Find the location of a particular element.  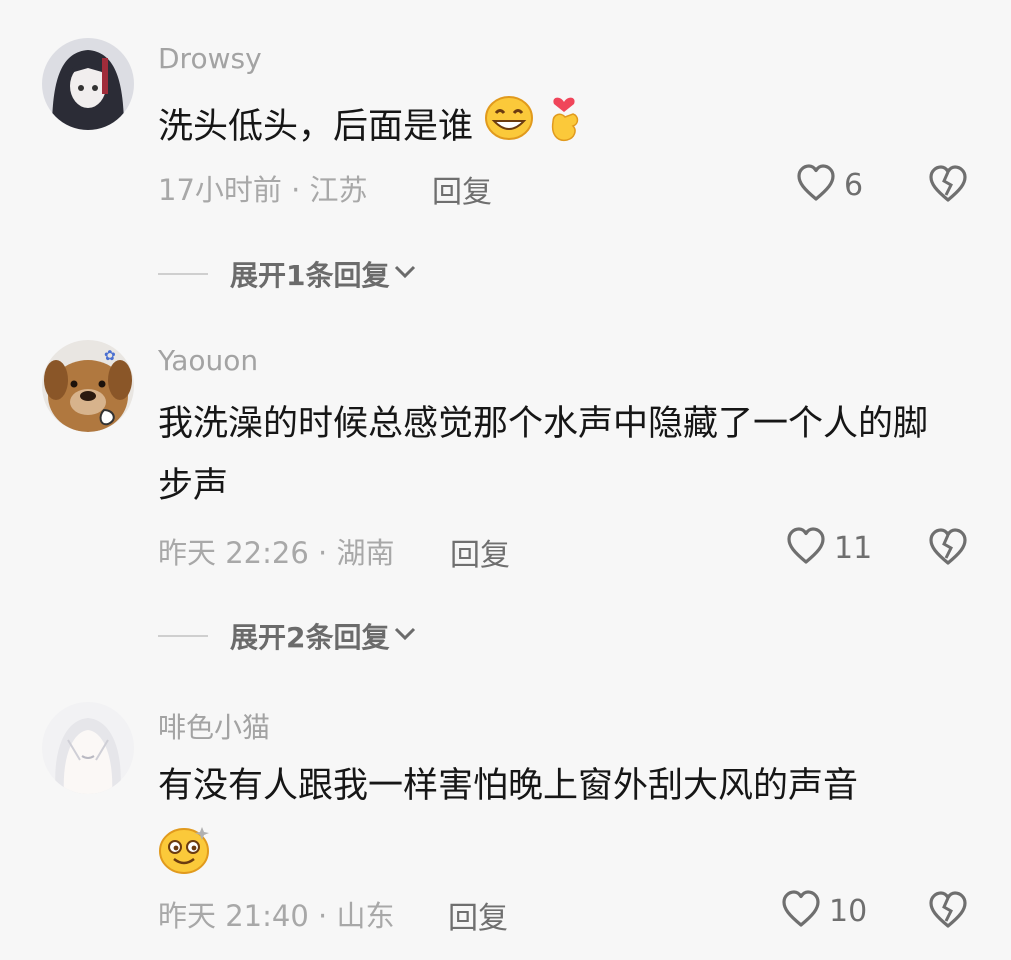

comment-time-location: 17小时前 · 江苏 is located at coordinates (263, 190).